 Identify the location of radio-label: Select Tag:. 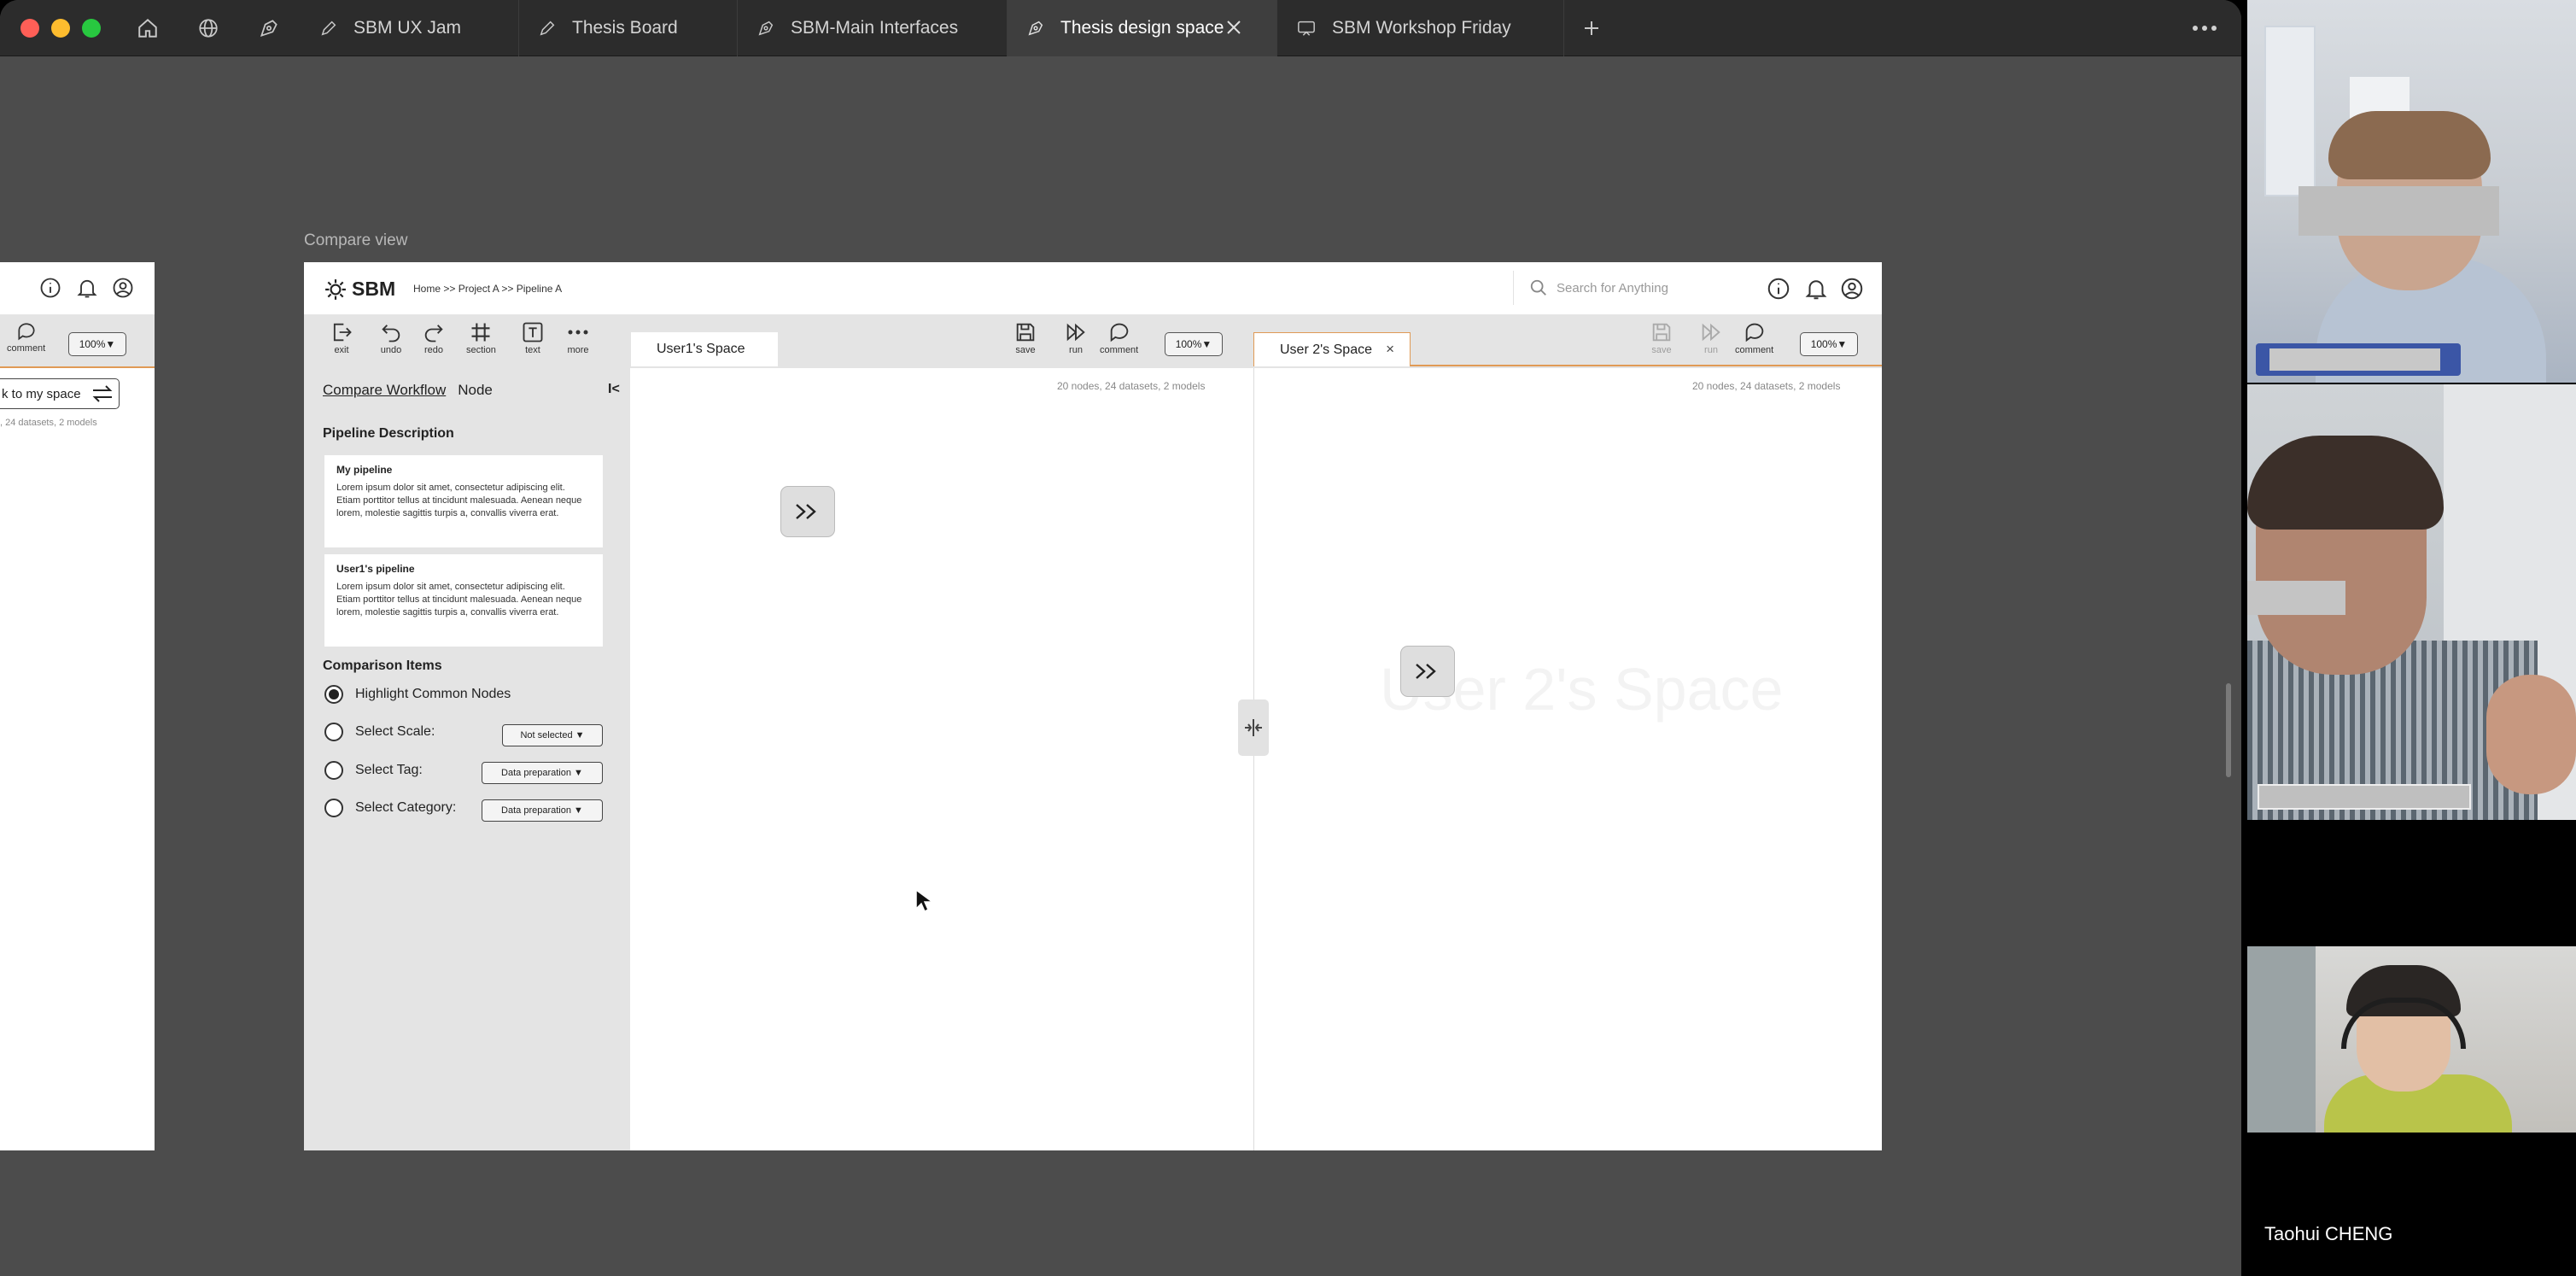
(389, 770).